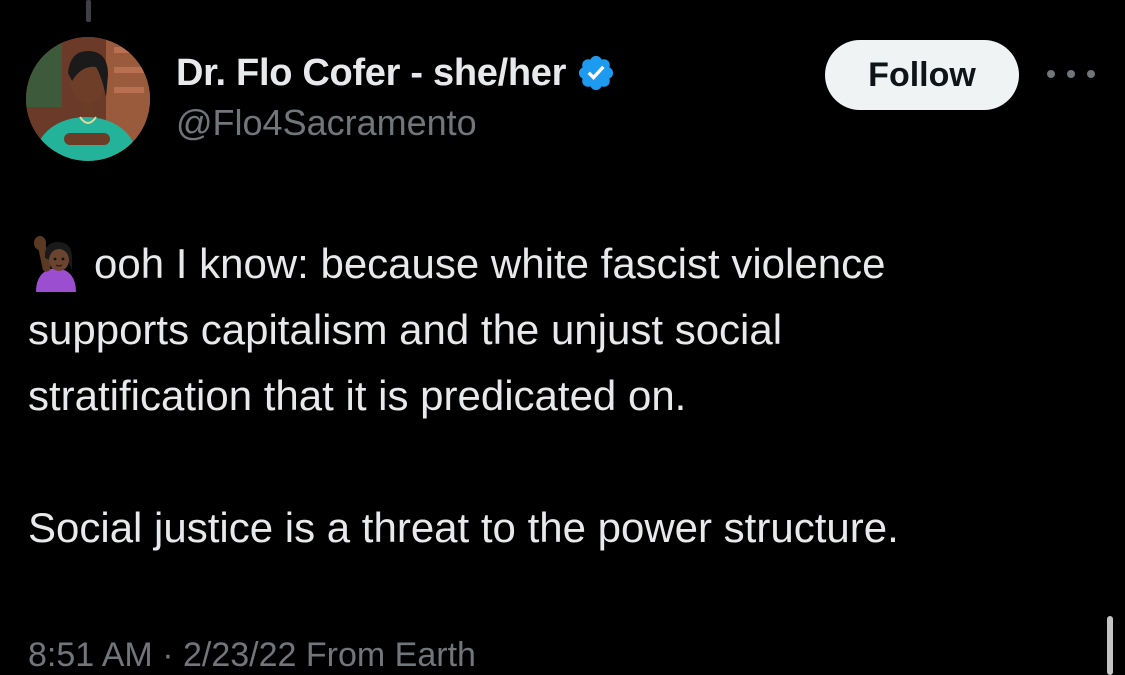 This screenshot has width=1125, height=675. I want to click on tweet-line-text: stratification that it is predicated on., so click(357, 395).